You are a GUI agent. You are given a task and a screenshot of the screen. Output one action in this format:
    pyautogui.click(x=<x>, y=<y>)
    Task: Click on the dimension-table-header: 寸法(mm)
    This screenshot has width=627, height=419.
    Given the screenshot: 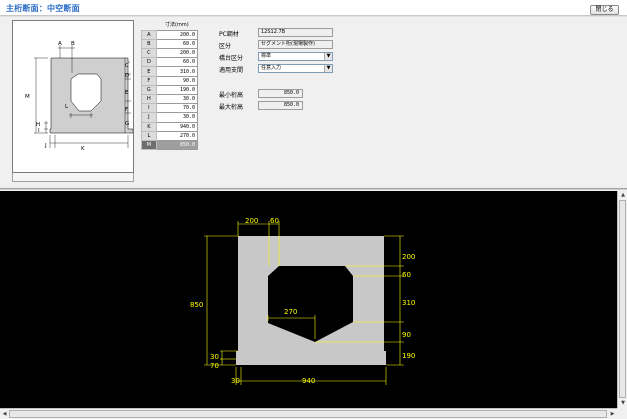 What is the action you would take?
    pyautogui.click(x=177, y=26)
    